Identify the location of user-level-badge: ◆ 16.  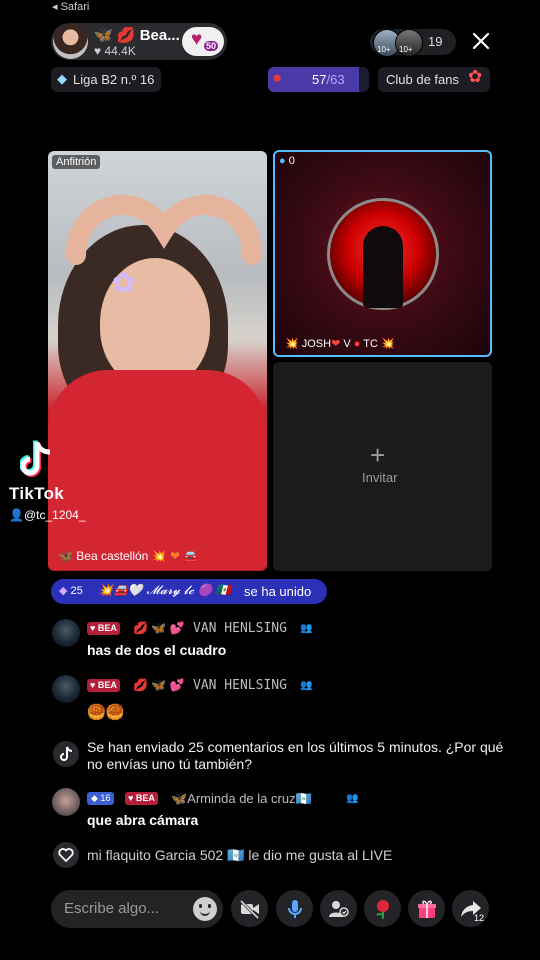
(101, 798).